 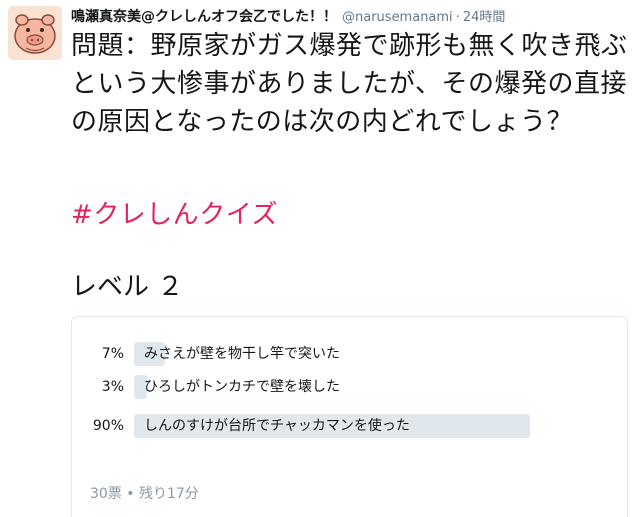 I want to click on level-text: レベル ２, so click(x=127, y=287).